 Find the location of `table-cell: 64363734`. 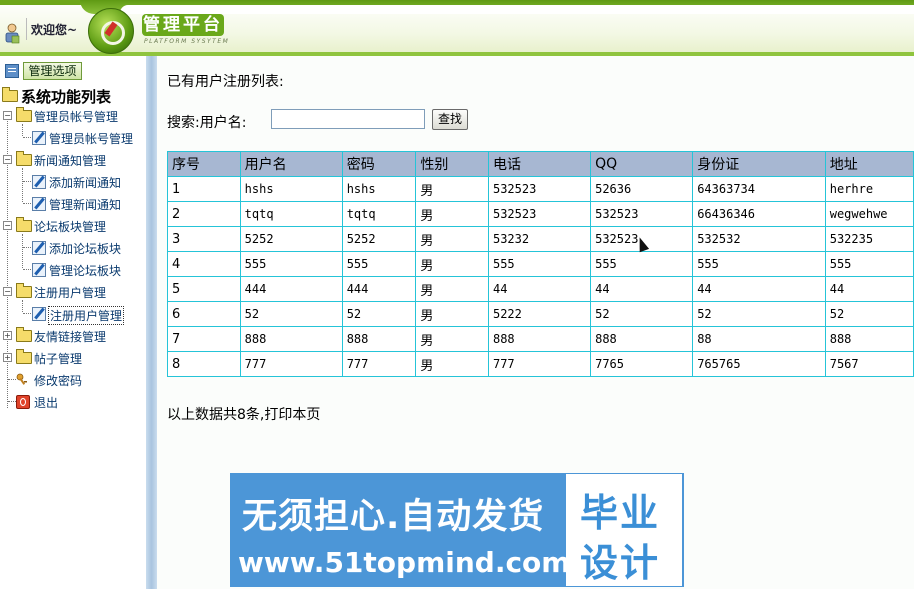

table-cell: 64363734 is located at coordinates (759, 189).